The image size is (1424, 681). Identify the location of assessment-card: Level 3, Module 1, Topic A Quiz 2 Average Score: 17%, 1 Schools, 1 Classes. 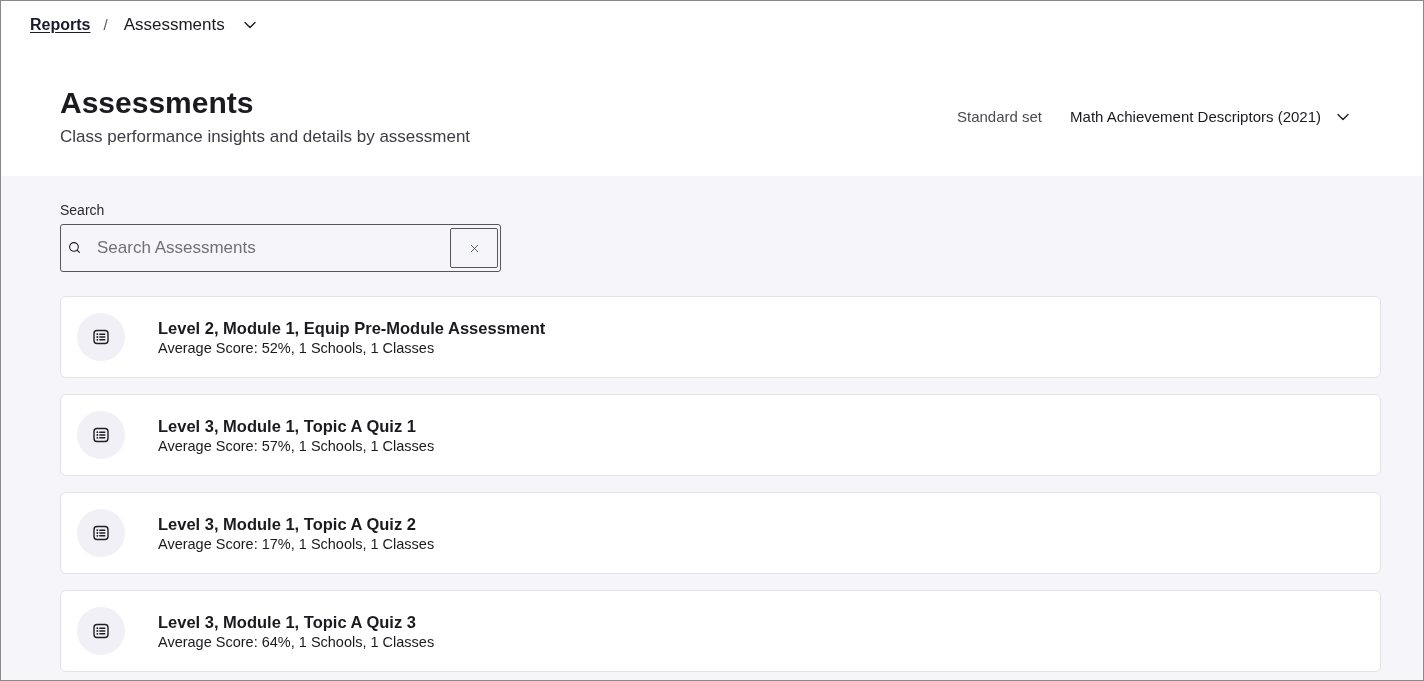
(720, 533).